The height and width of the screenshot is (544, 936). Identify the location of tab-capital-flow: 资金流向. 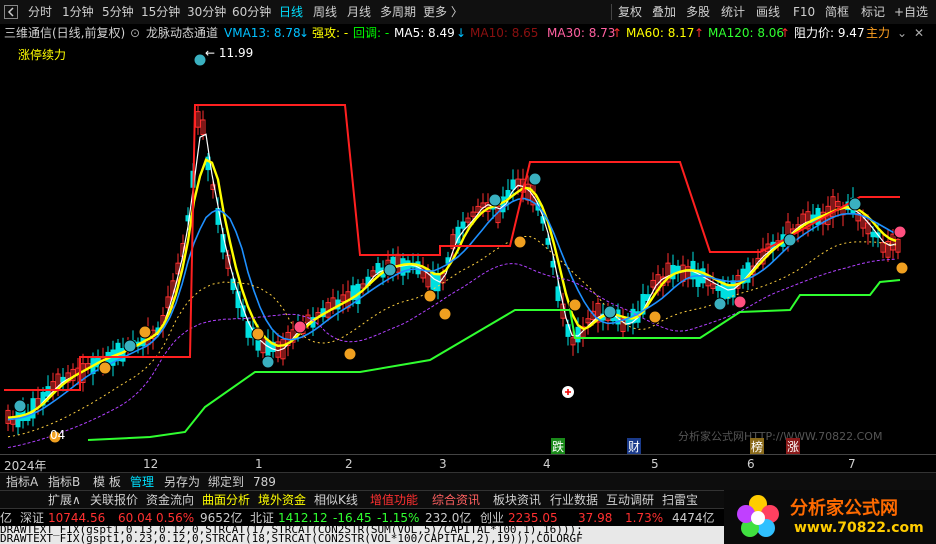
(170, 500).